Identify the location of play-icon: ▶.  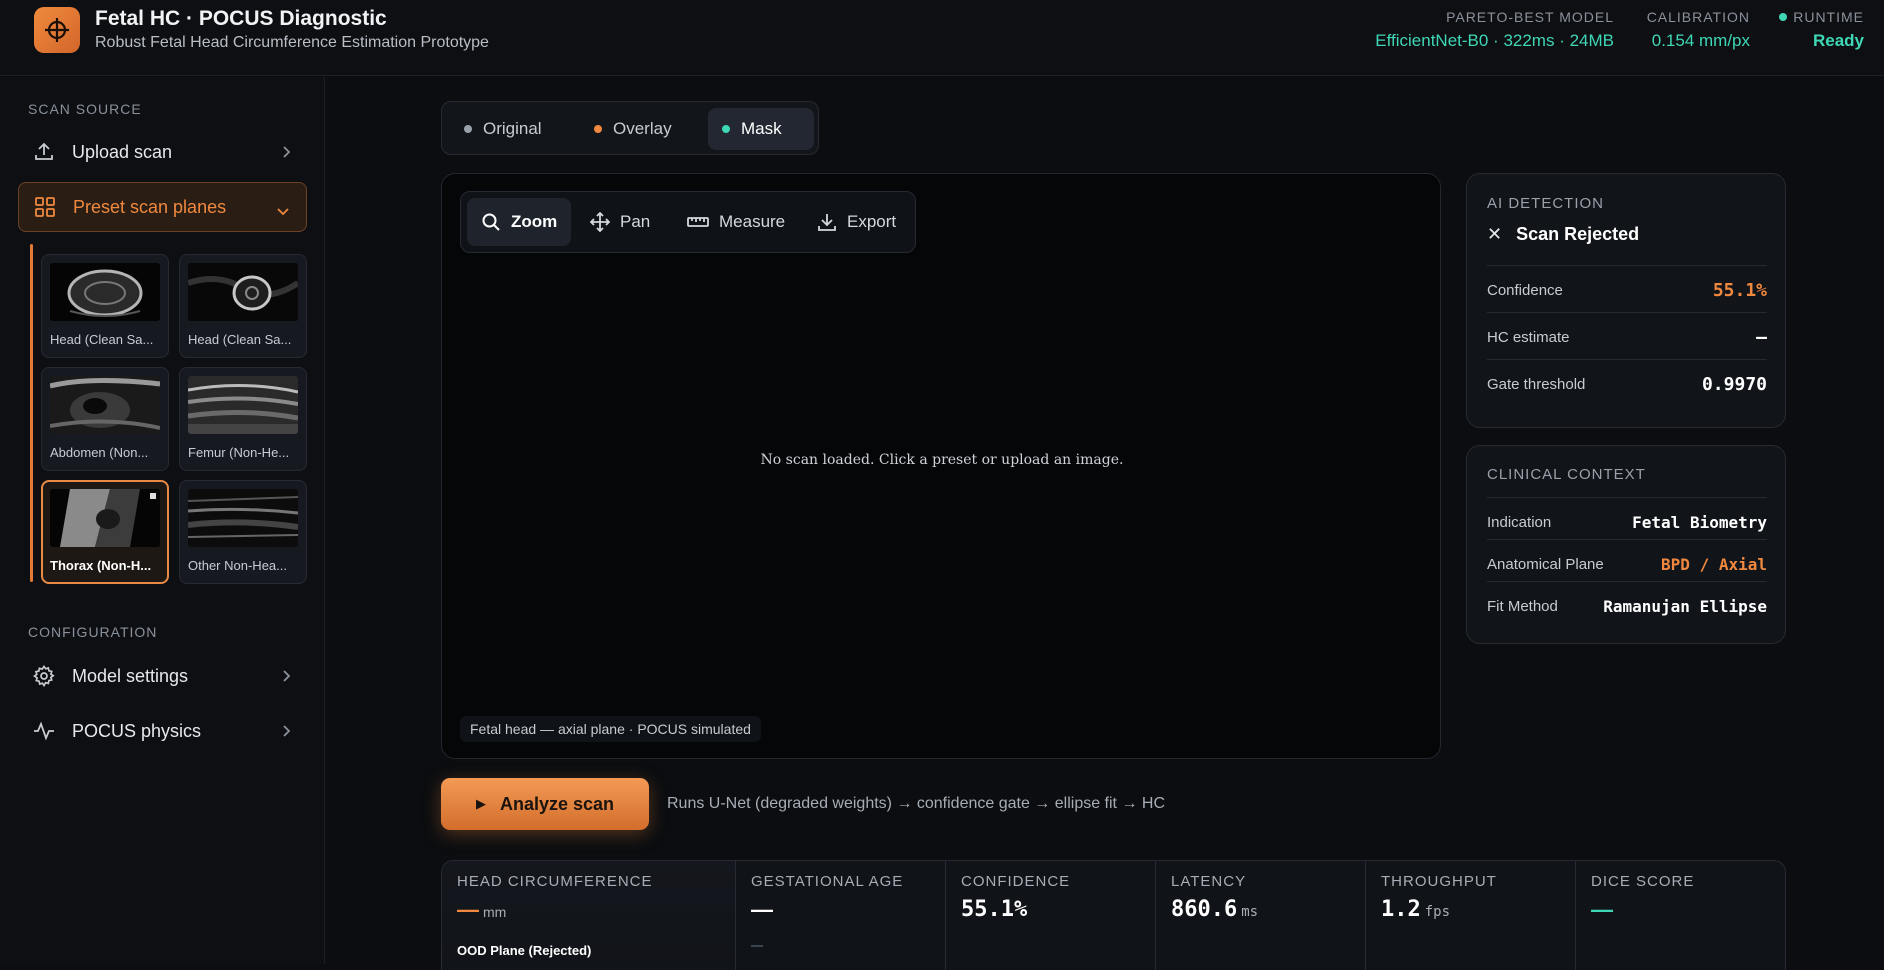
(480, 803).